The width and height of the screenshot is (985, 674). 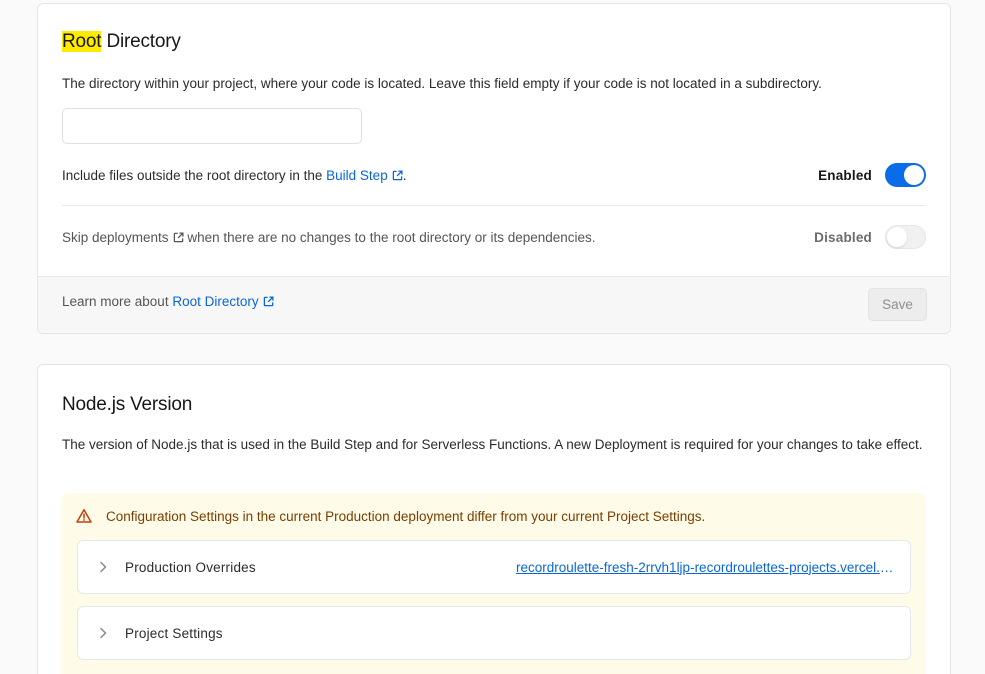 What do you see at coordinates (494, 304) in the screenshot?
I see `root-directory-footer: Learn more about Root Directory Save` at bounding box center [494, 304].